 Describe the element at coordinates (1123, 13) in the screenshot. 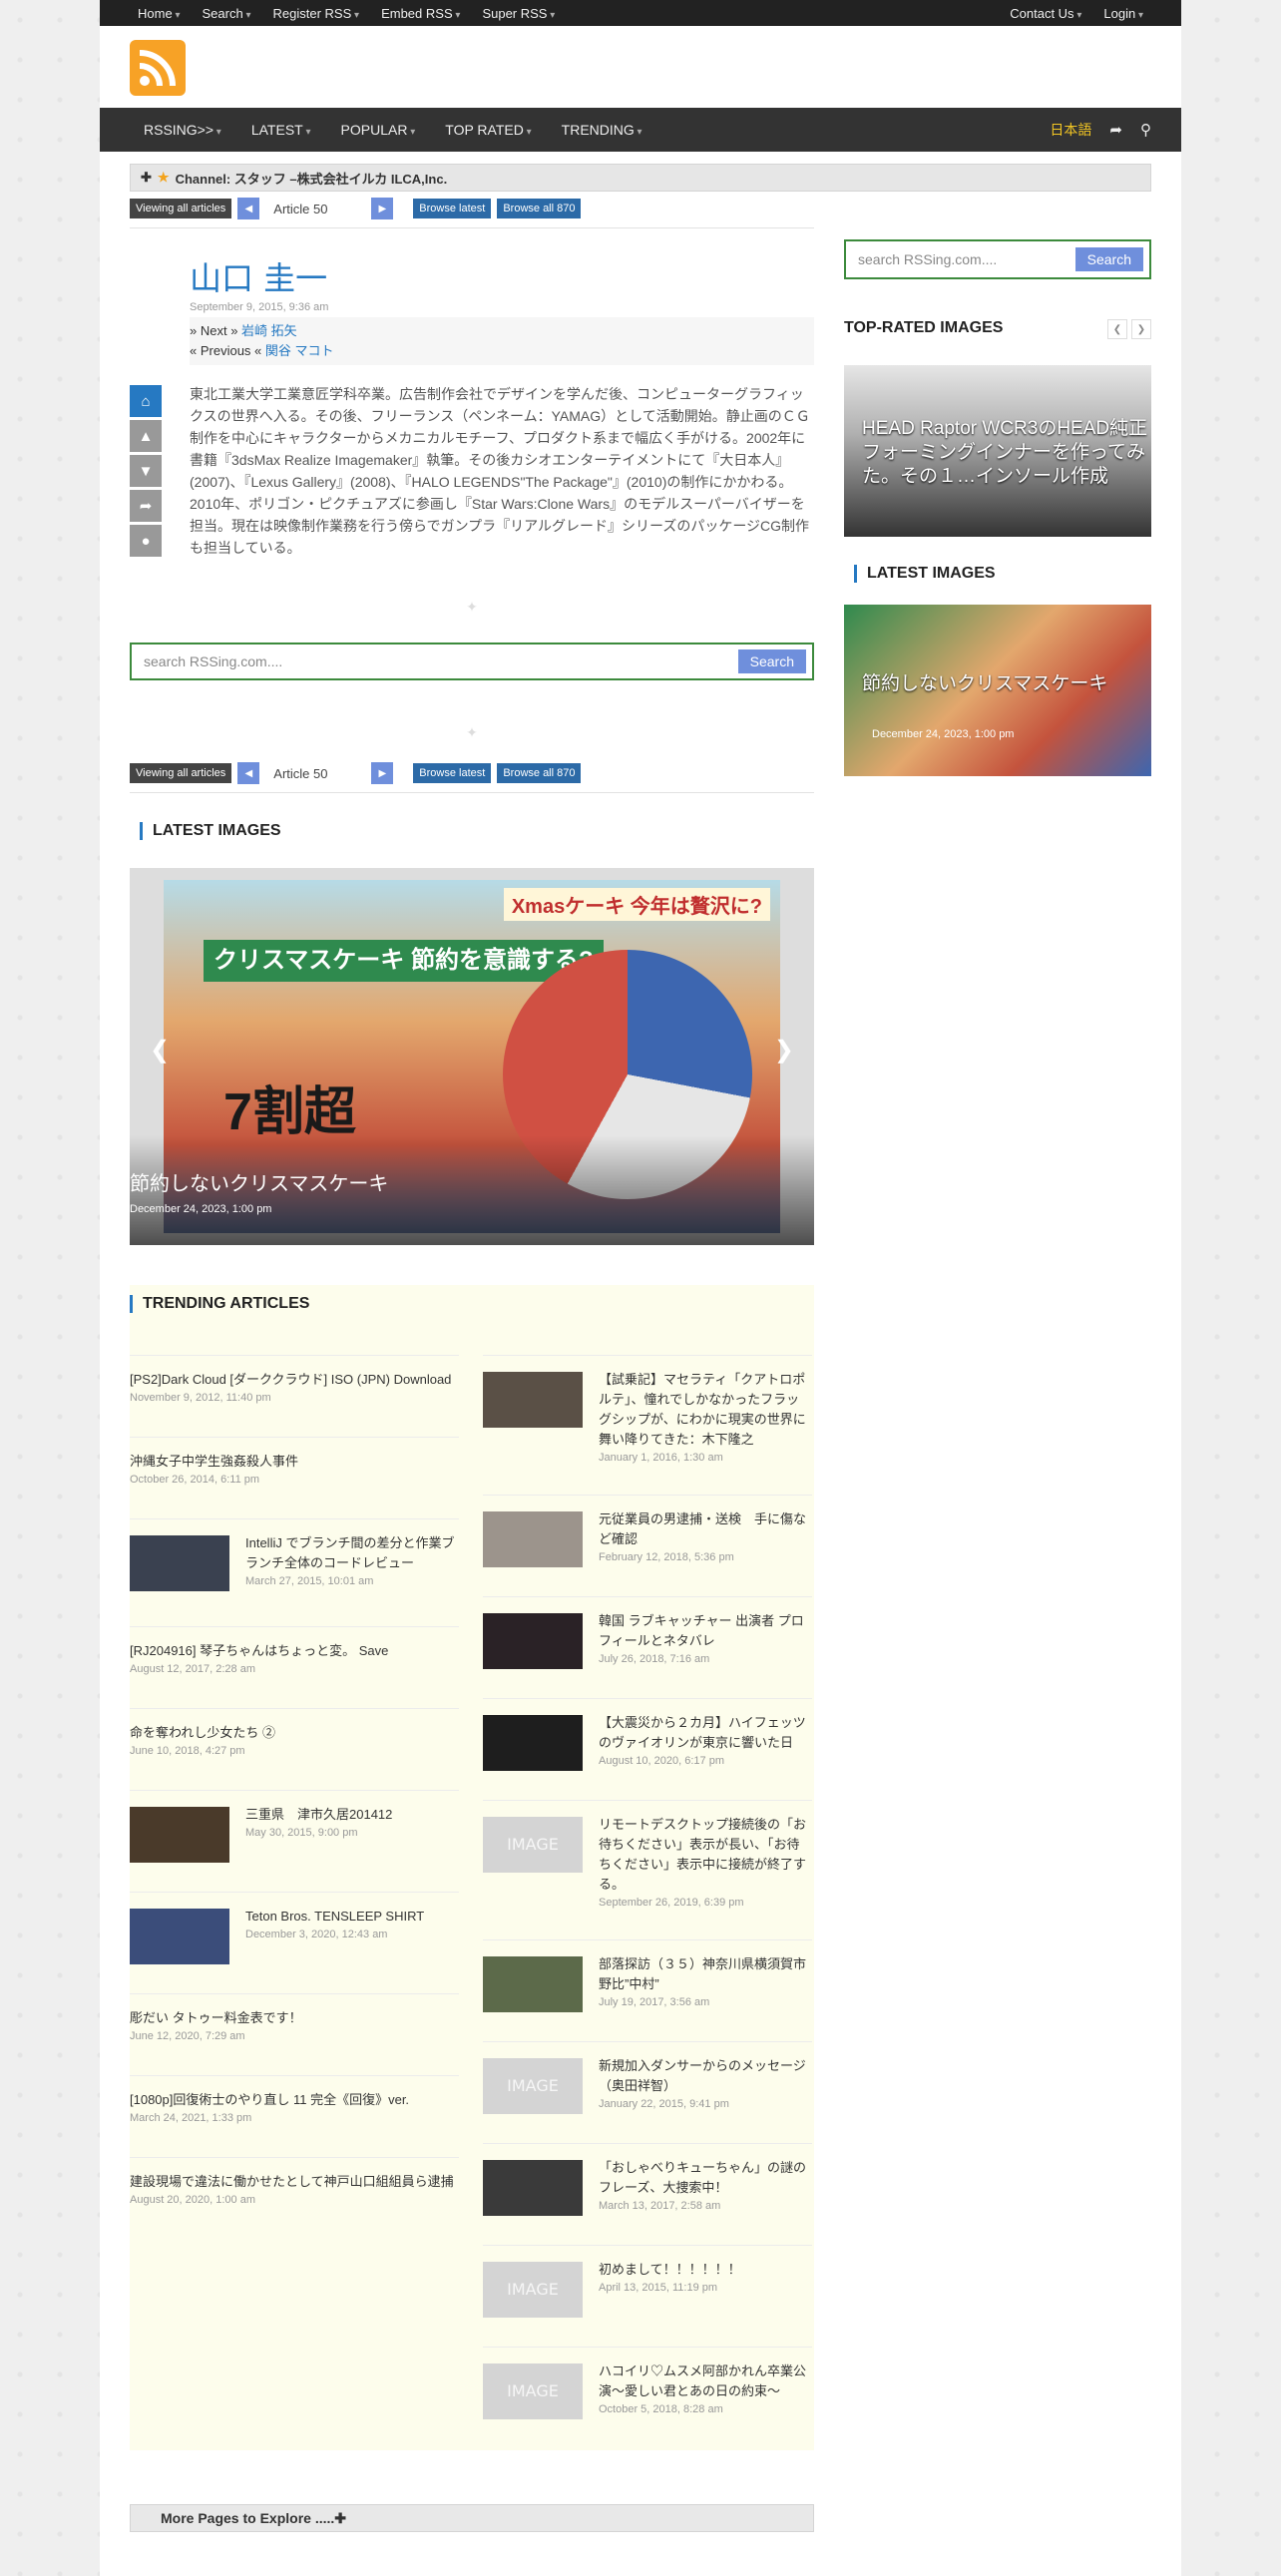

I see `topbar-login: Login` at that location.